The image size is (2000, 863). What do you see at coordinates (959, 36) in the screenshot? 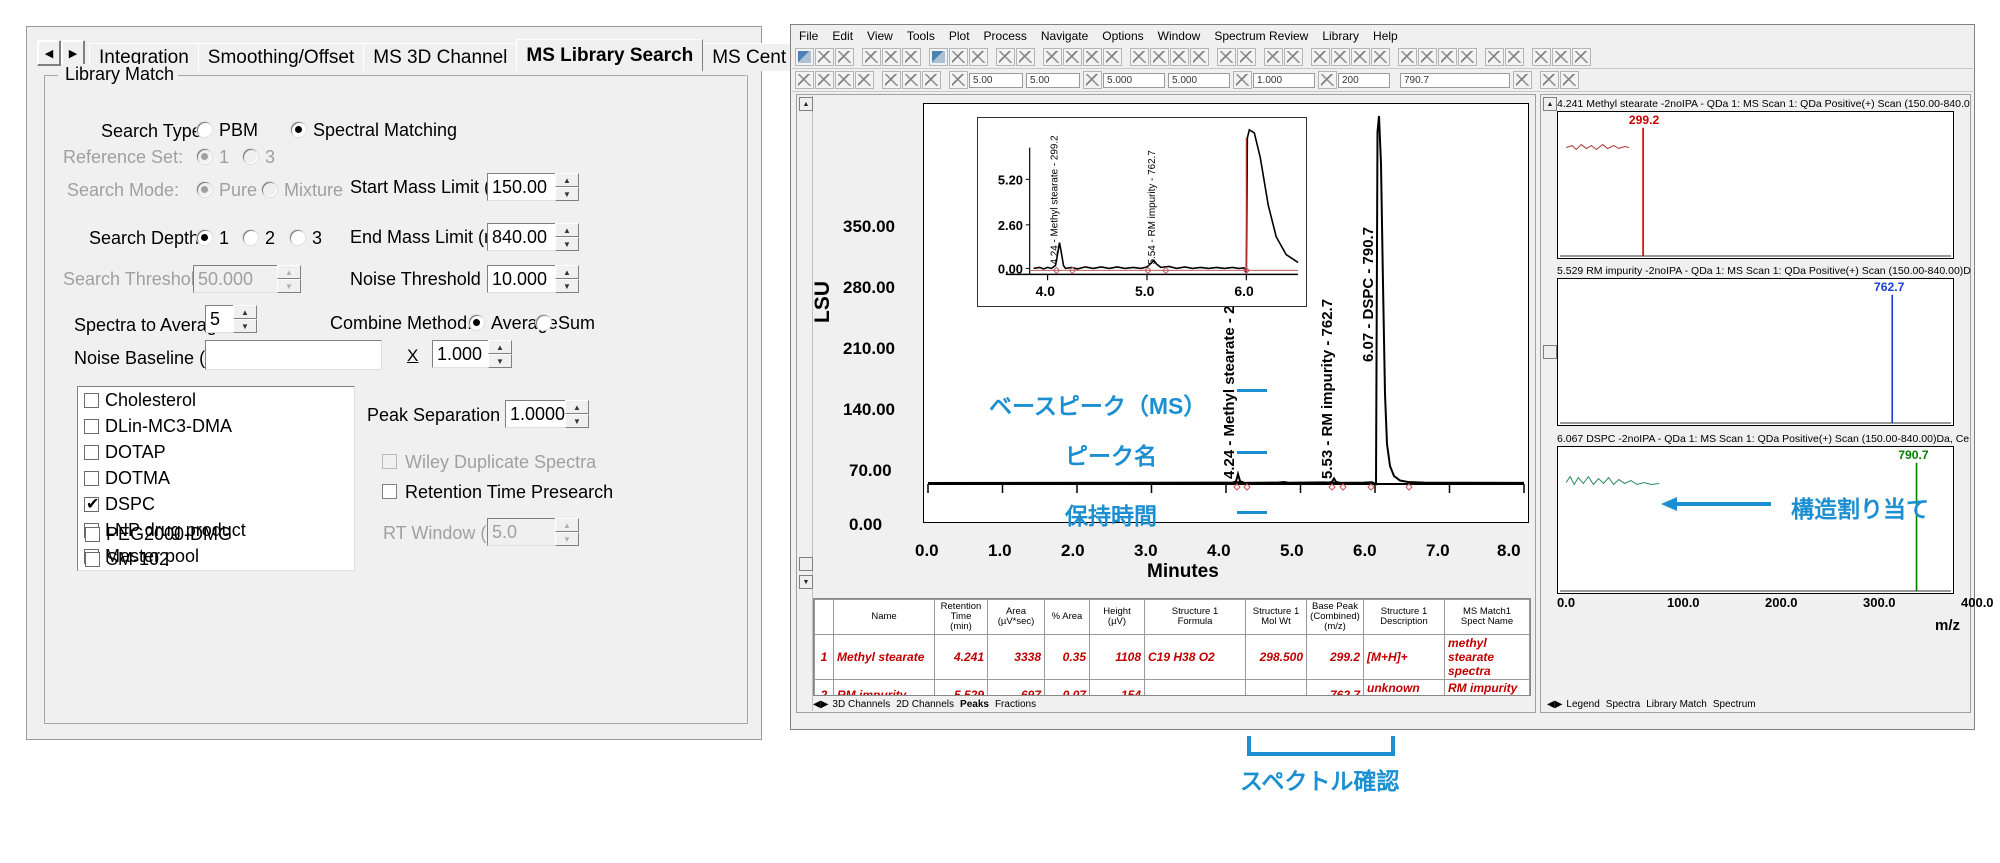
I see `menu-plot: Plot` at bounding box center [959, 36].